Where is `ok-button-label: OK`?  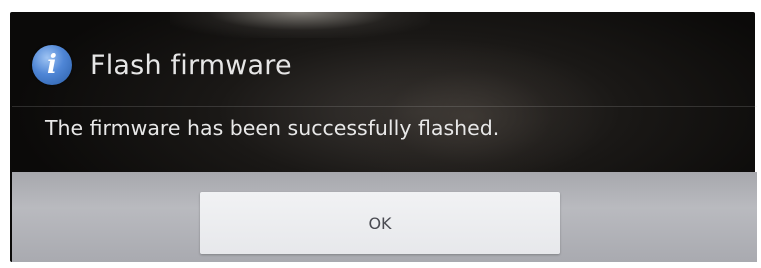
ok-button-label: OK is located at coordinates (380, 223).